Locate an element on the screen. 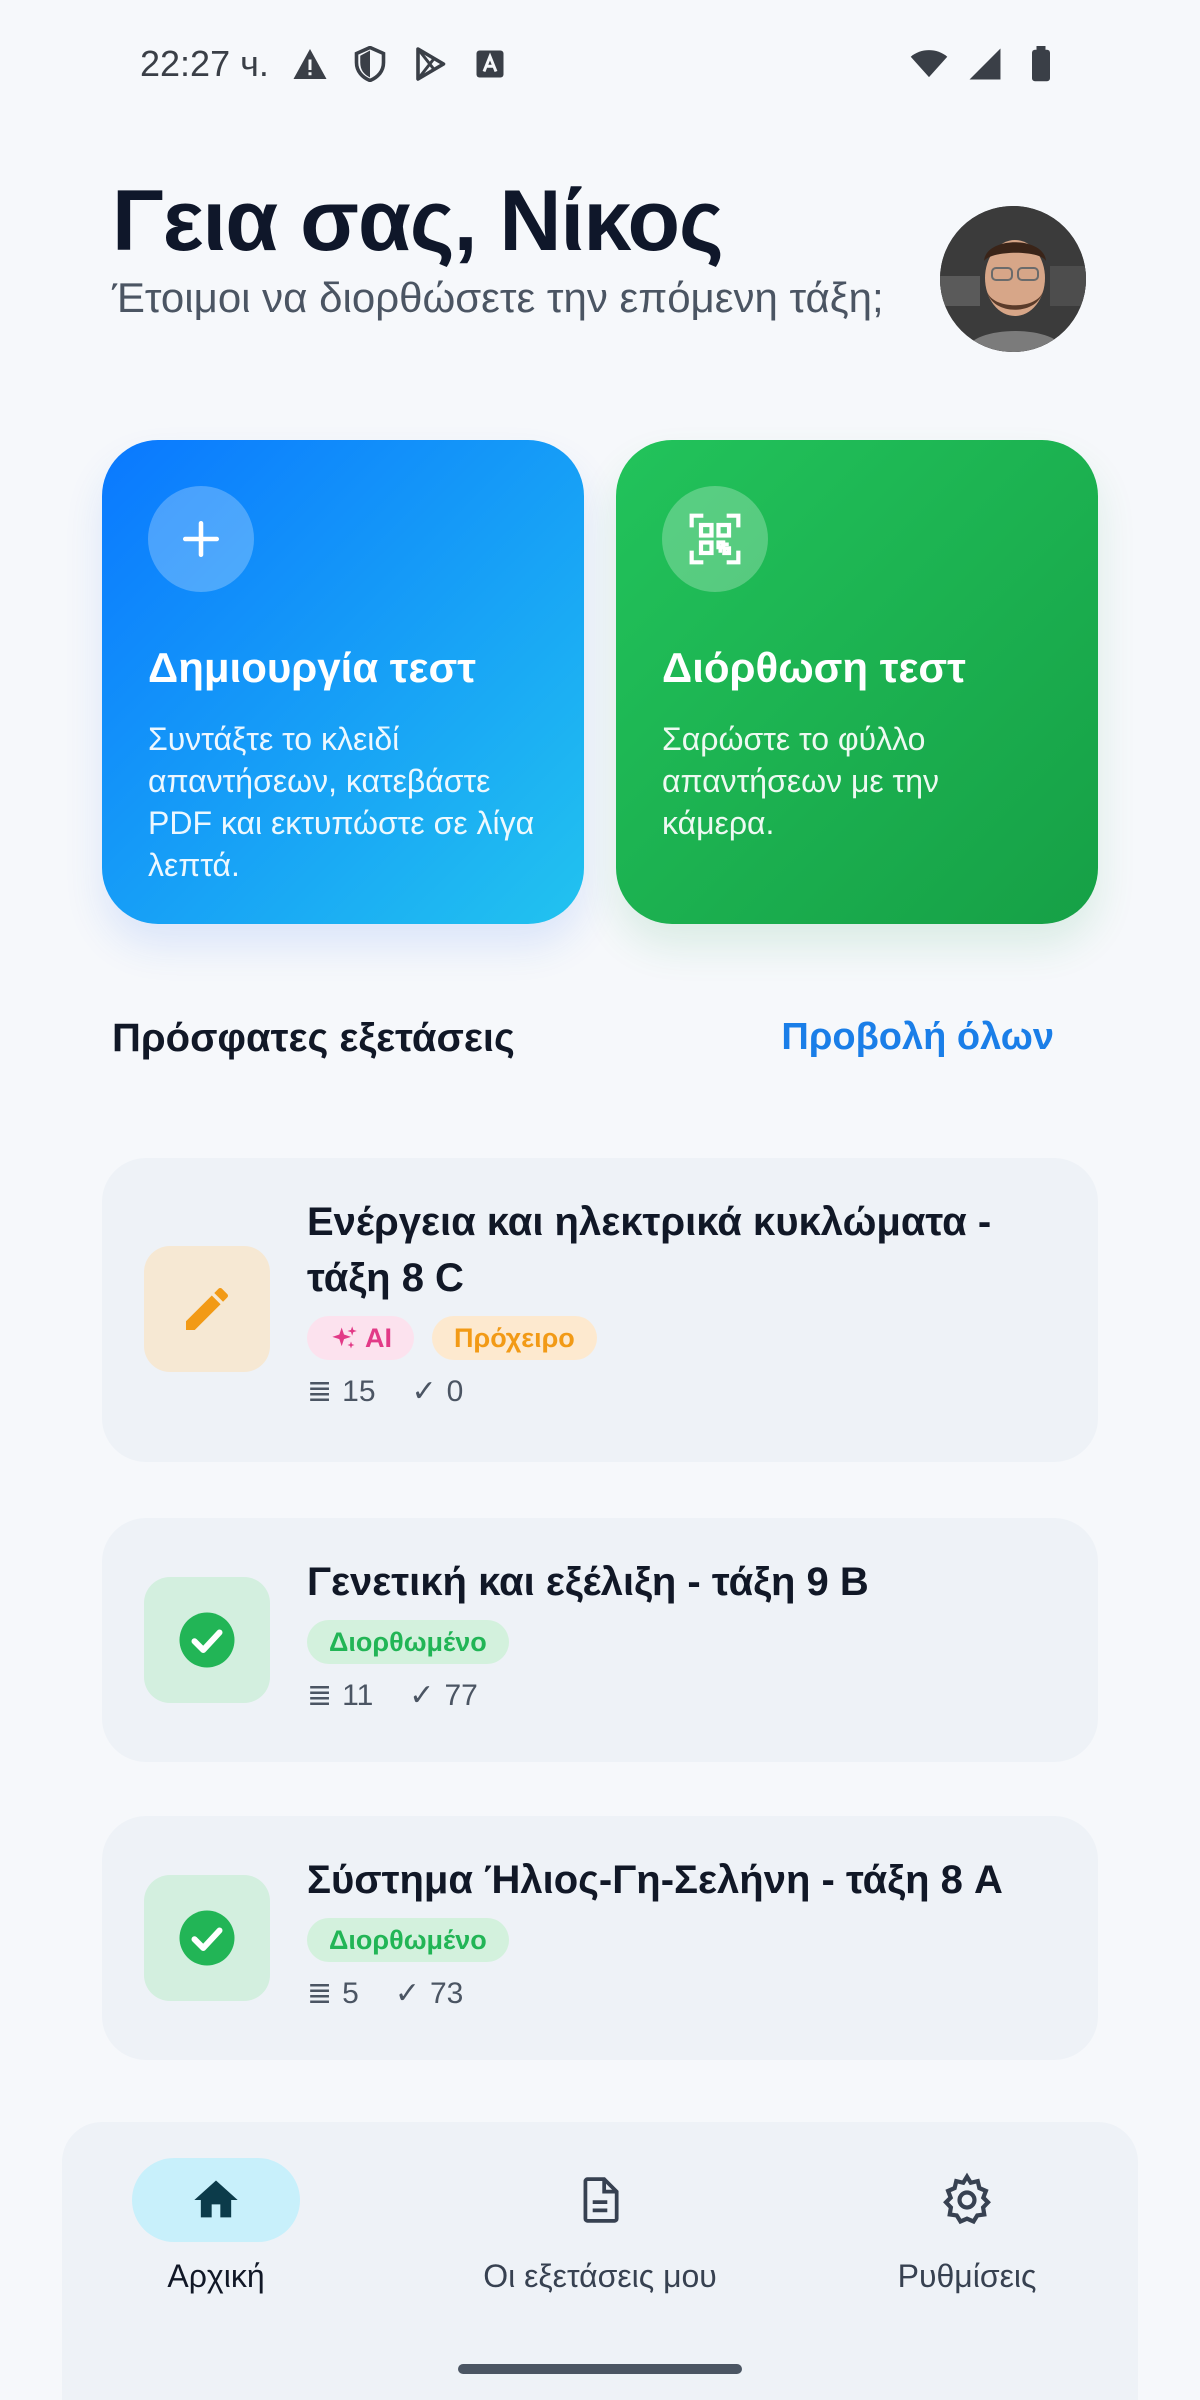 The image size is (1200, 2400). greeting-title: Γεια σας, Νίκος is located at coordinates (418, 221).